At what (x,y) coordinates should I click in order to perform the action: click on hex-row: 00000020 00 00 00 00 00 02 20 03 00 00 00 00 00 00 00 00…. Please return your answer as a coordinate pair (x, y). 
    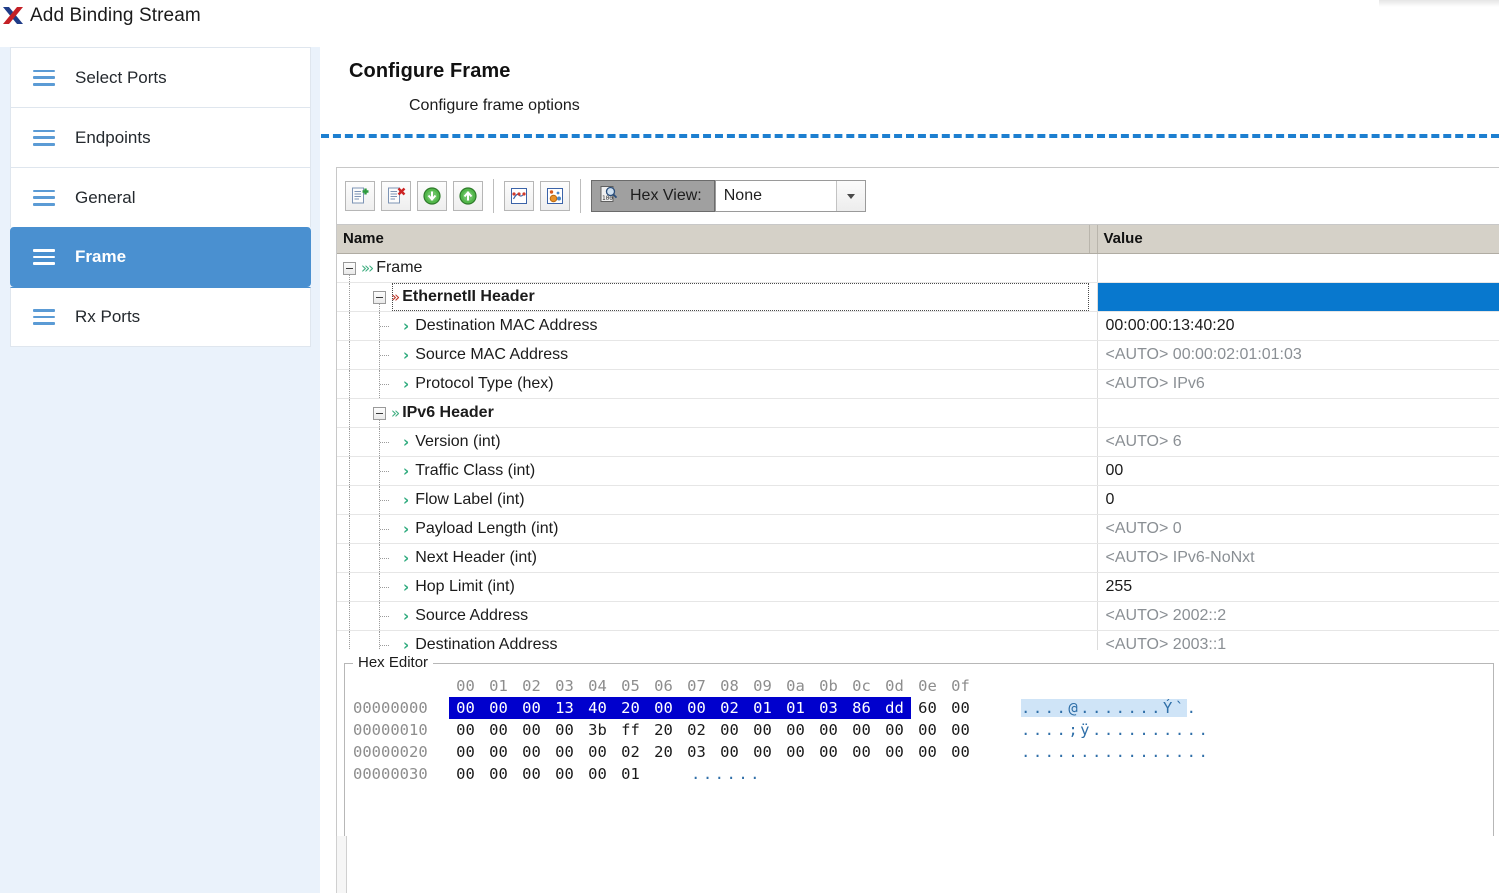
    Looking at the image, I should click on (922, 752).